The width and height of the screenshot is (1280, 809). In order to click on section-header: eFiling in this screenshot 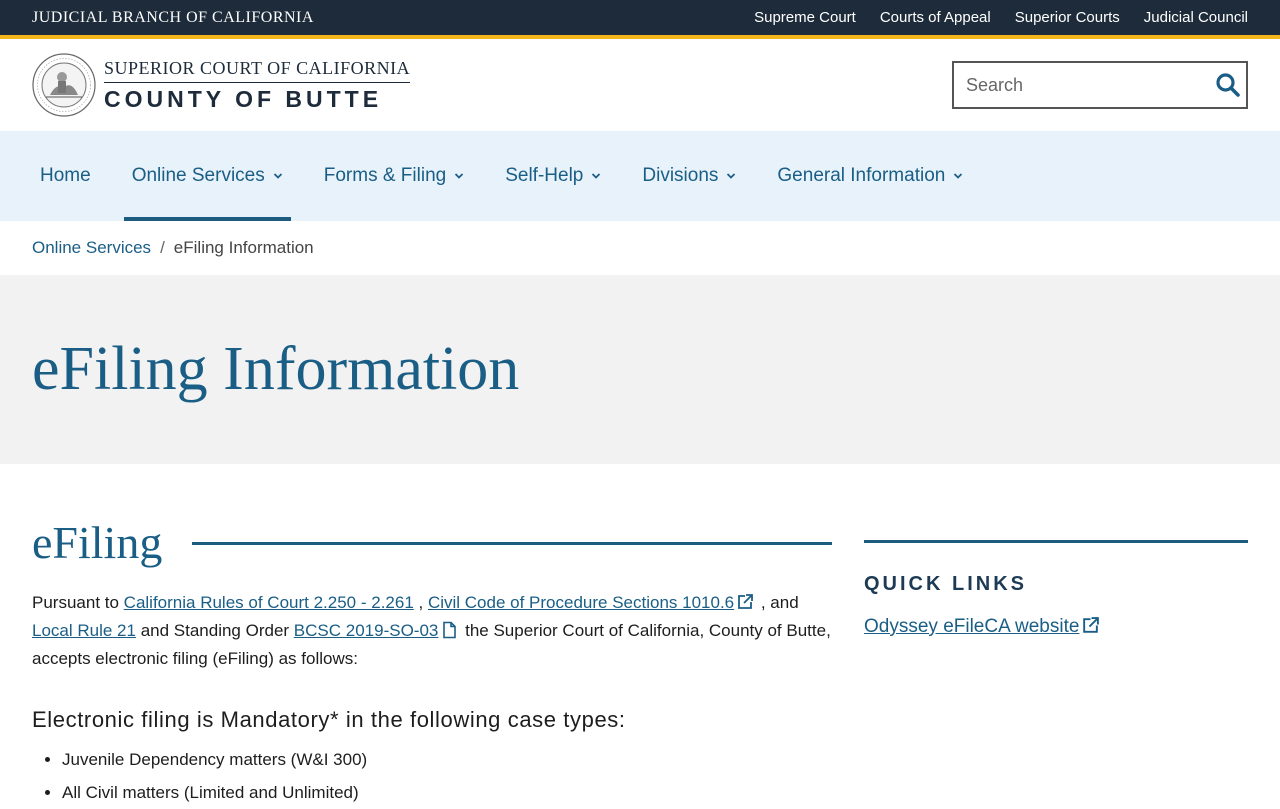, I will do `click(432, 542)`.